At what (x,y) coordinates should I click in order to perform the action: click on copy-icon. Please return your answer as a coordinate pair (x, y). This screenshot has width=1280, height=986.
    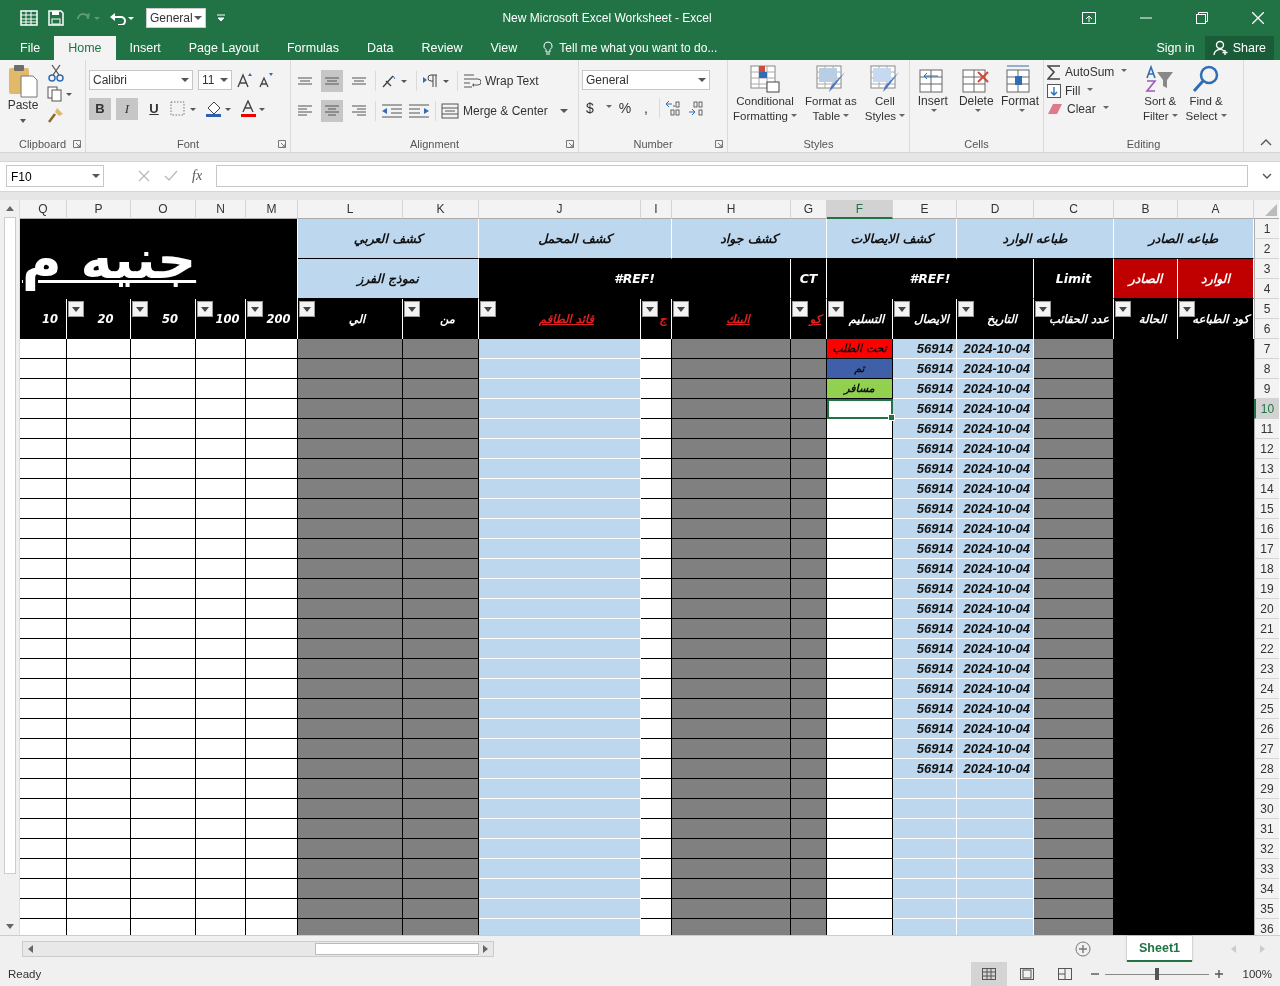
    Looking at the image, I should click on (60, 93).